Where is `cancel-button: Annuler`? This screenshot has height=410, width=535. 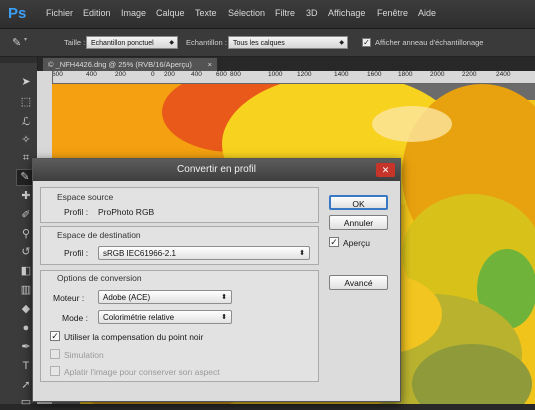
cancel-button: Annuler is located at coordinates (358, 222).